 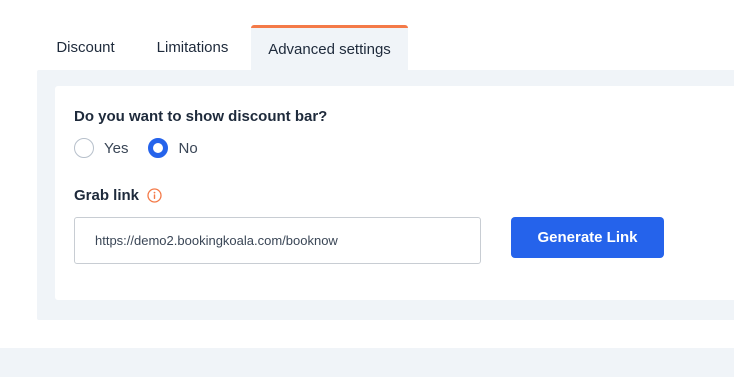 What do you see at coordinates (154, 195) in the screenshot?
I see `info-circle-icon` at bounding box center [154, 195].